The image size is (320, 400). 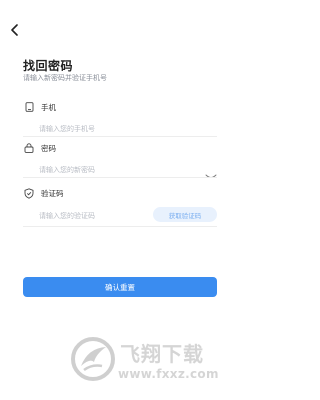 I want to click on code-input, so click(x=94, y=216).